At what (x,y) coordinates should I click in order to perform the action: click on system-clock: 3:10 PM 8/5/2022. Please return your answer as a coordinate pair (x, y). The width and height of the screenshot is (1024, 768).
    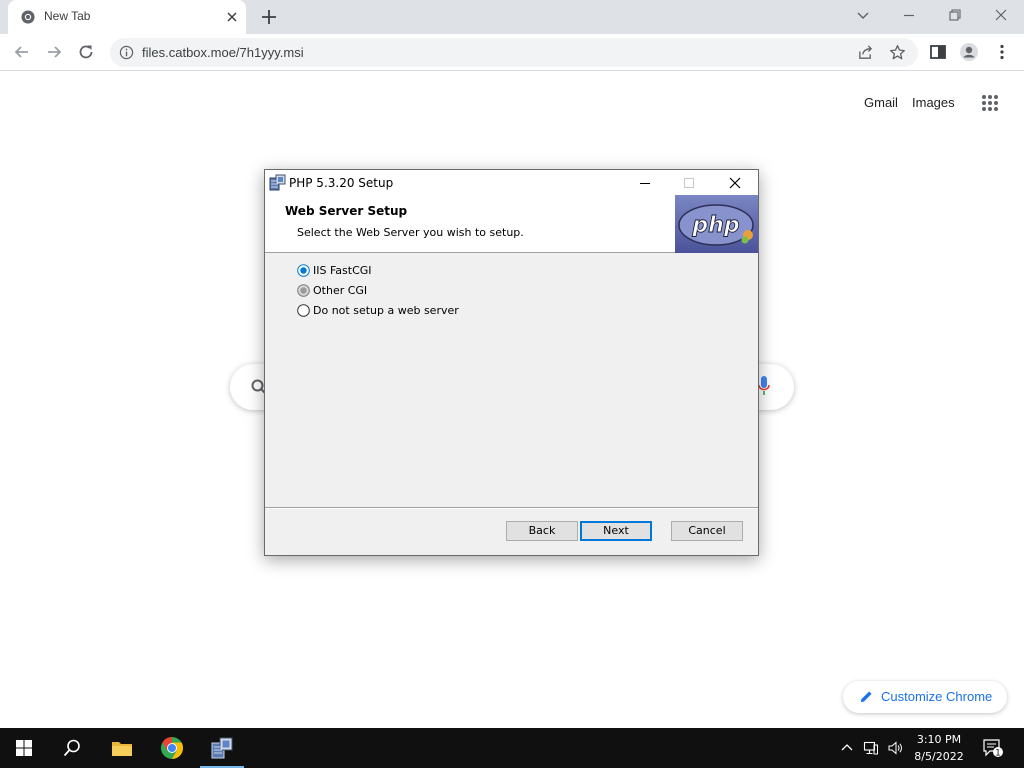
    Looking at the image, I should click on (939, 748).